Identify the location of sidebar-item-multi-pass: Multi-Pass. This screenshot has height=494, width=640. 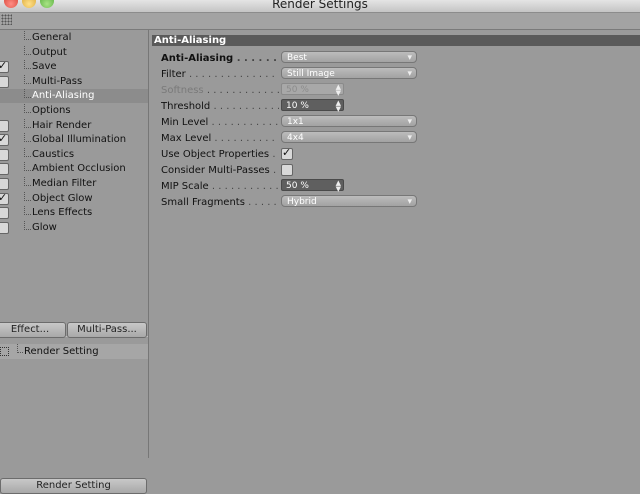
(74, 81).